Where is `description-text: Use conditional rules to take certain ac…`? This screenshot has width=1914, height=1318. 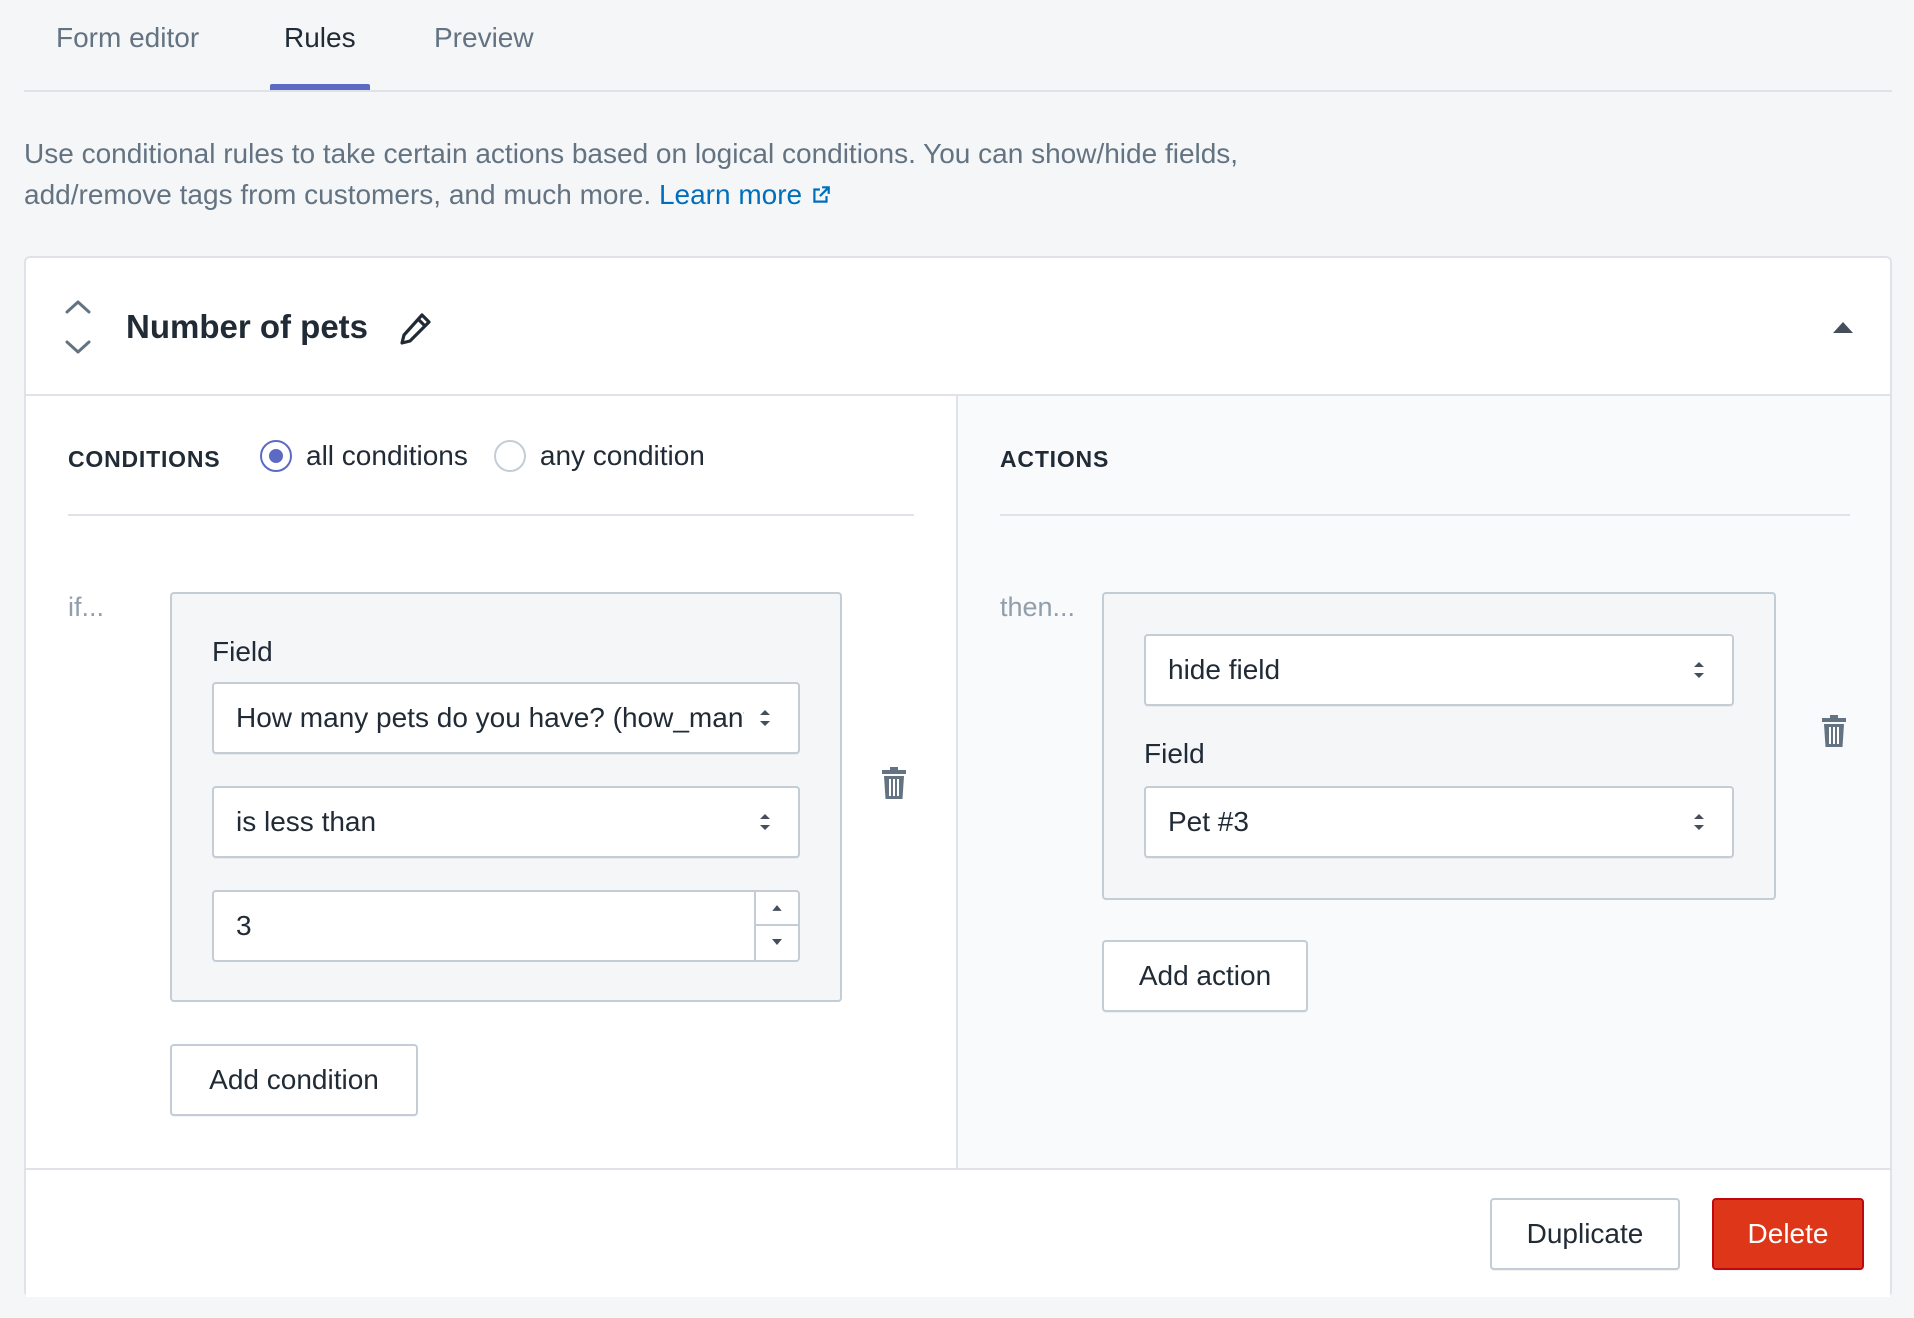 description-text: Use conditional rules to take certain ac… is located at coordinates (631, 174).